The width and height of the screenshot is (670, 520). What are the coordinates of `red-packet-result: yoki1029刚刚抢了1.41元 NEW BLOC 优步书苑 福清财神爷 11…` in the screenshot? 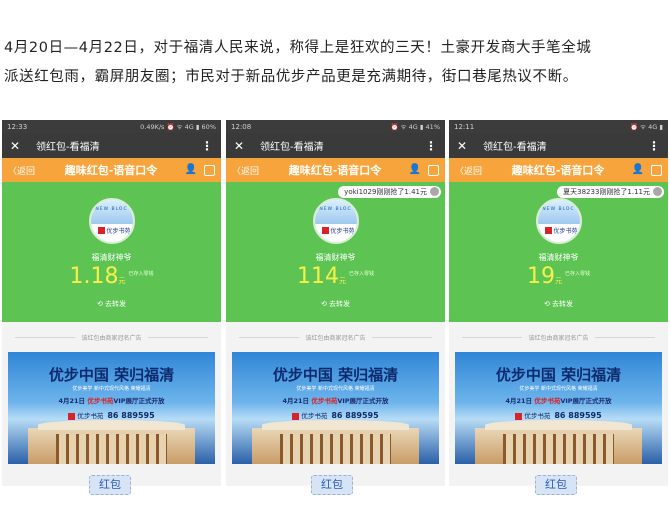 It's located at (335, 252).